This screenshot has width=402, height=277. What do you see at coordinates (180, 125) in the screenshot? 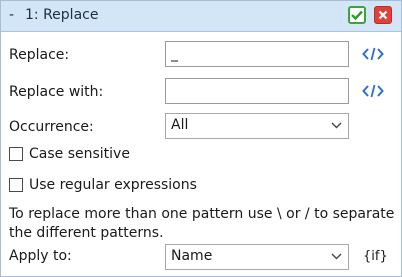
I see `occurrence-value: All` at bounding box center [180, 125].